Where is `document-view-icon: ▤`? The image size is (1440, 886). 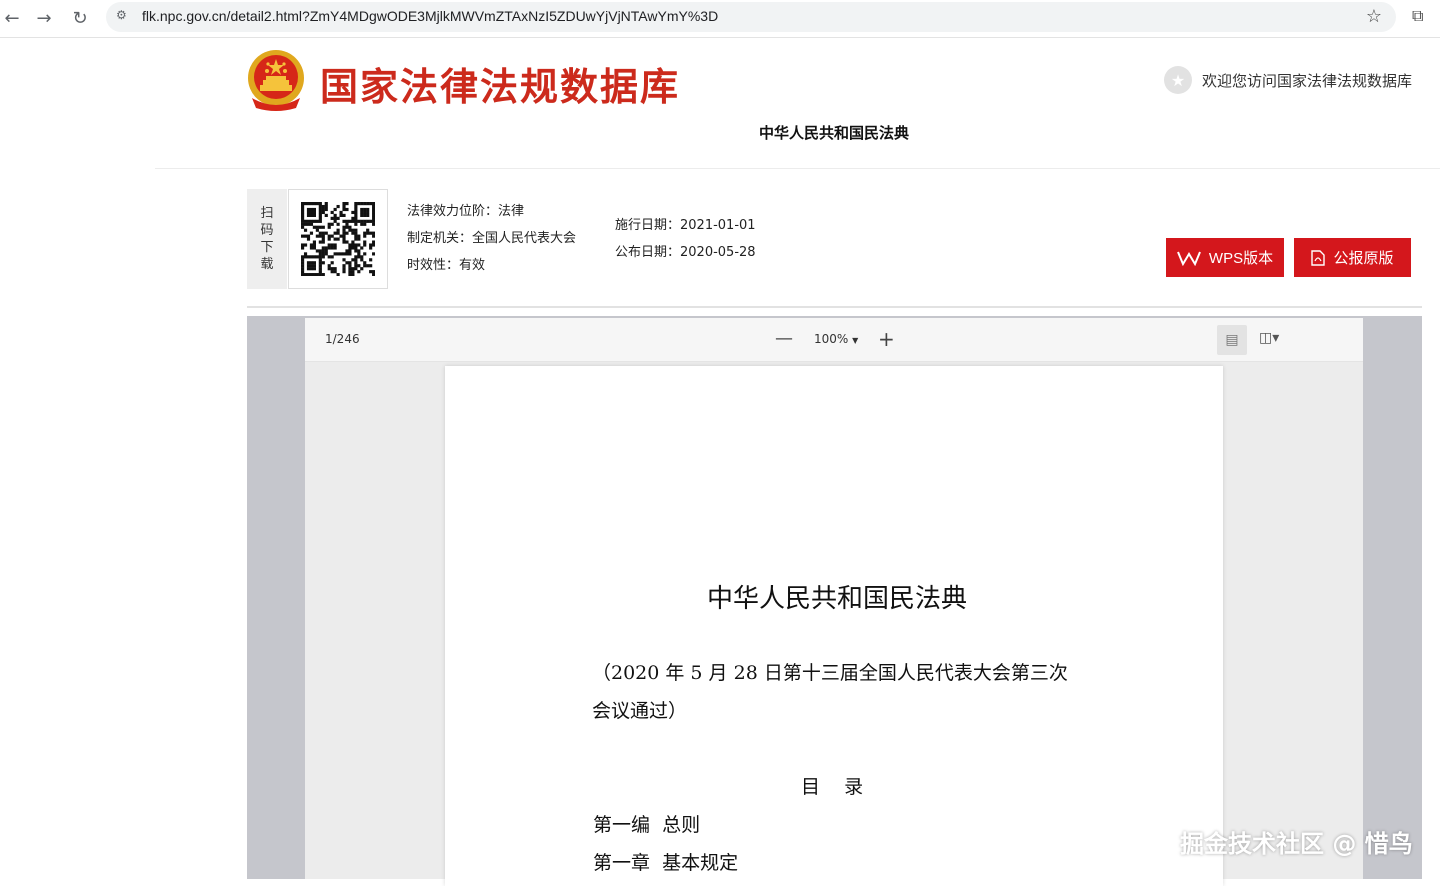 document-view-icon: ▤ is located at coordinates (1232, 340).